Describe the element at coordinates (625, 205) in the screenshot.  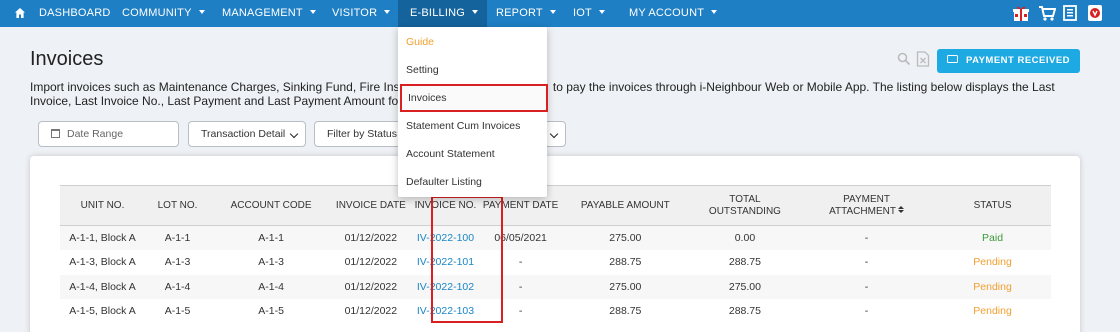
I see `col-payable-amount: PAYABLE AMOUNT` at that location.